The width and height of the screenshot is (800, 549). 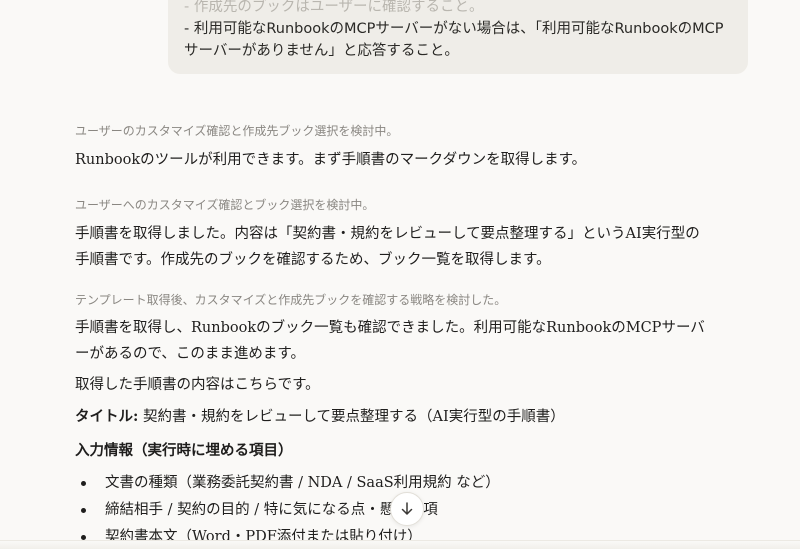 I want to click on list-item: 締結相手 / 契約の目的 / 特に気になる点・懸念事項, so click(x=287, y=510).